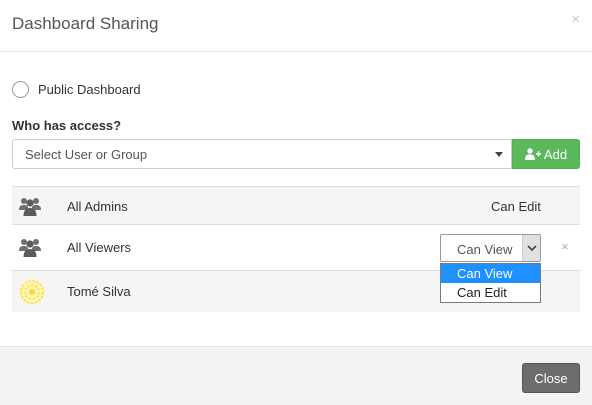 The width and height of the screenshot is (592, 405). I want to click on dropdown-option-can-view: Can View, so click(490, 273).